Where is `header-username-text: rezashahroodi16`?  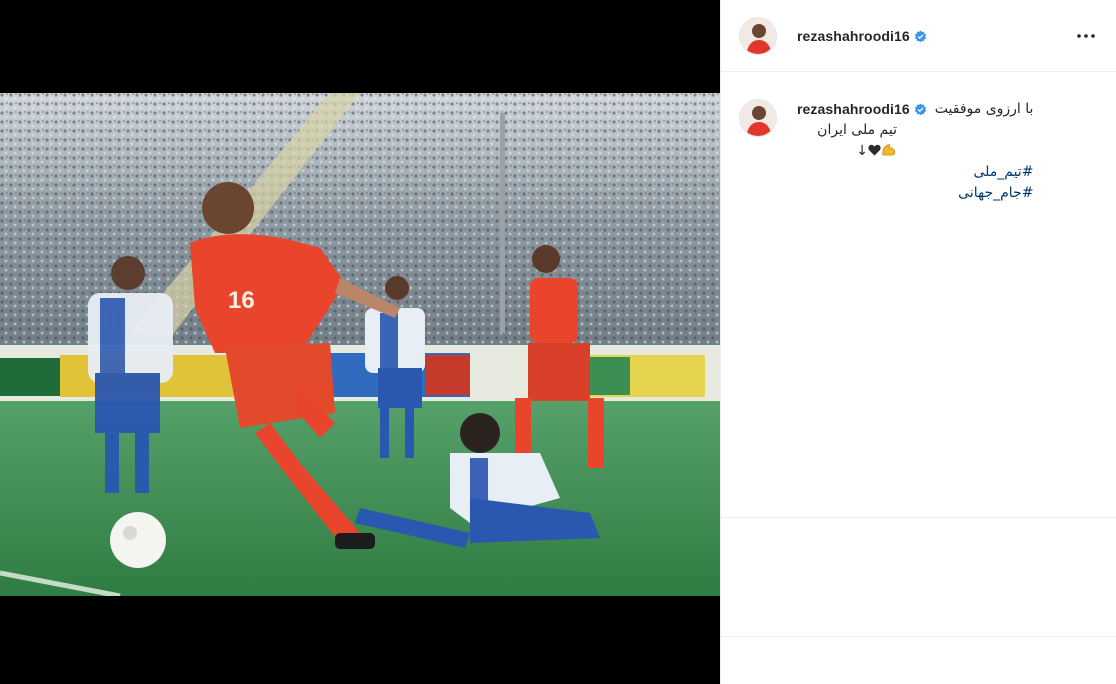
header-username-text: rezashahroodi16 is located at coordinates (853, 36).